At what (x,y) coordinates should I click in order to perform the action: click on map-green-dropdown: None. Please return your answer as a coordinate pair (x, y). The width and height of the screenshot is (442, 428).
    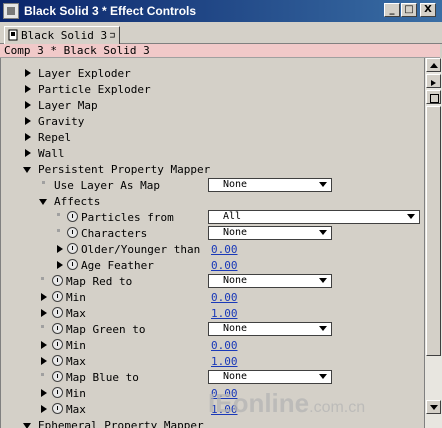
    Looking at the image, I should click on (270, 329).